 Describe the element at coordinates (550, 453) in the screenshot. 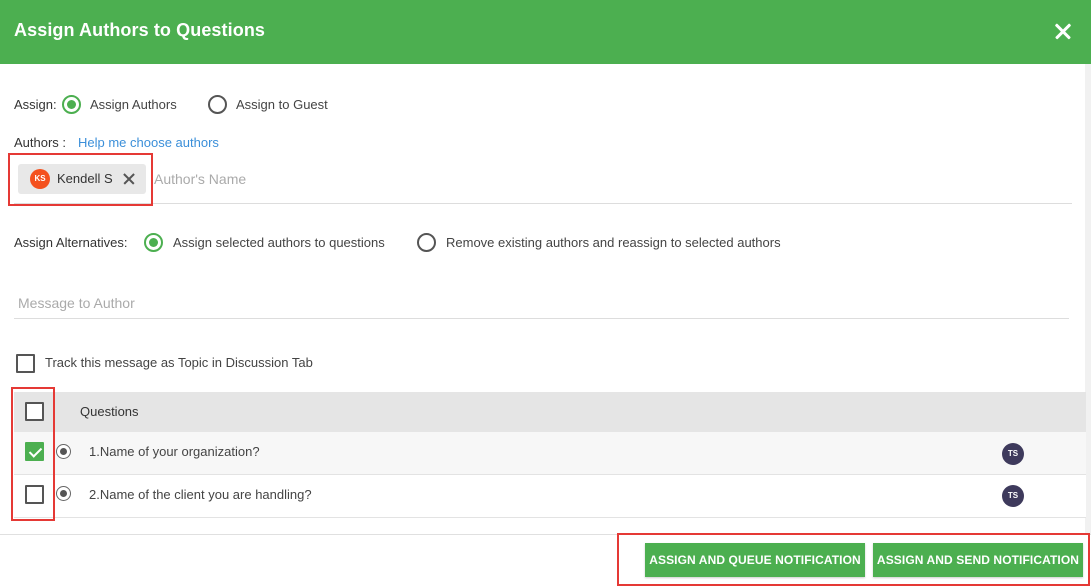

I see `table-row: 1.Name of your organization? TS` at that location.